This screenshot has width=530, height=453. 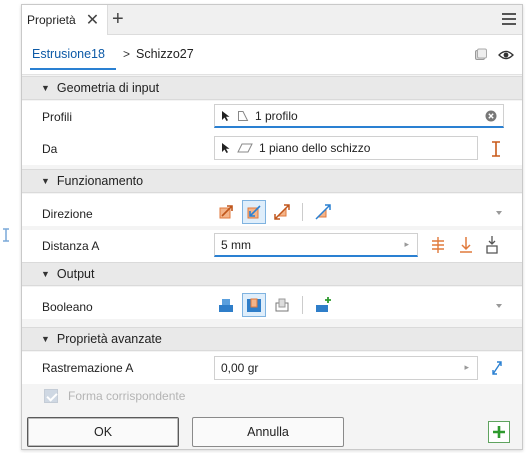 I want to click on taper-a-value: 0,00 gr, so click(x=240, y=368).